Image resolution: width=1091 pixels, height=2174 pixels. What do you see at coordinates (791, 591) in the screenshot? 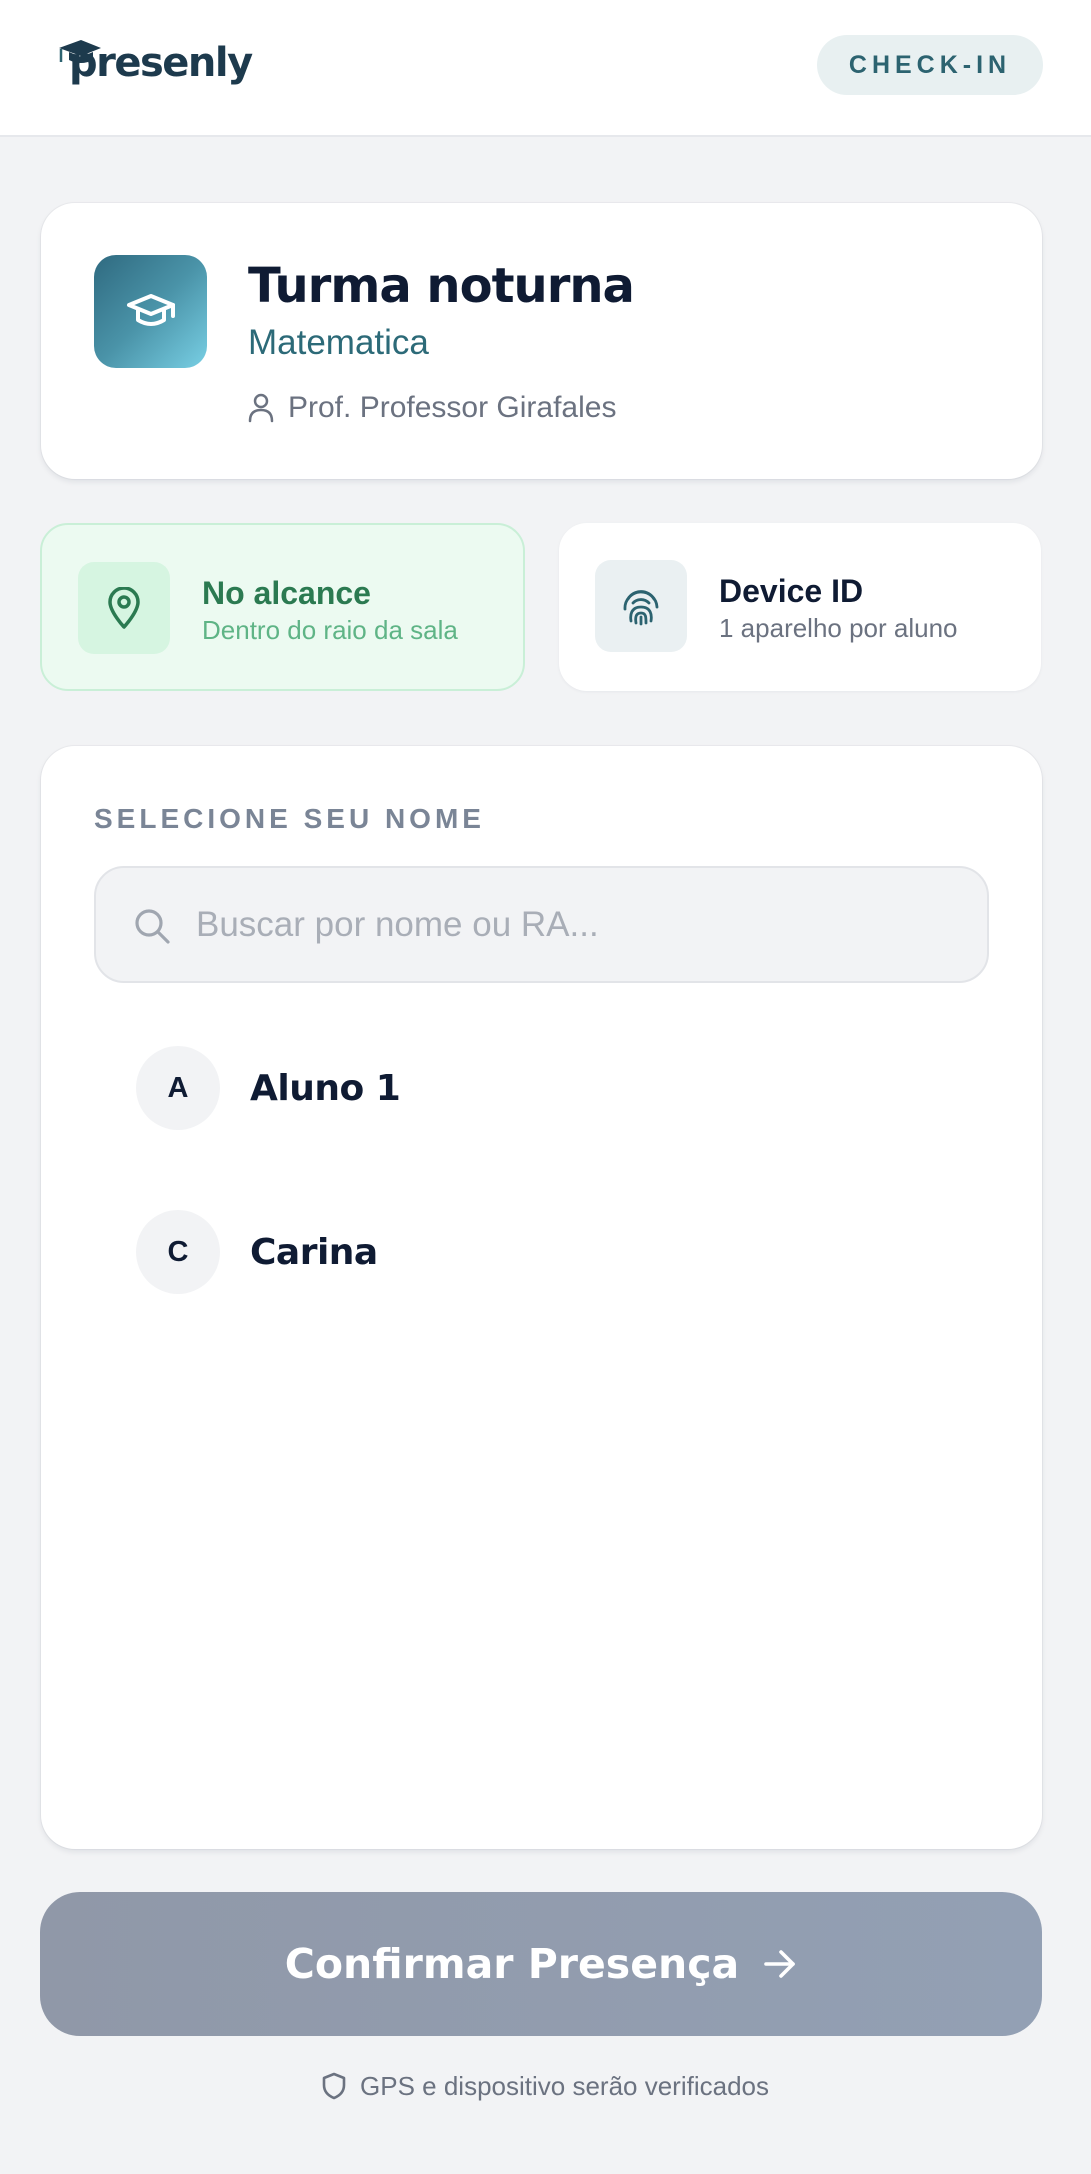
I see `device-status-title: Device ID` at bounding box center [791, 591].